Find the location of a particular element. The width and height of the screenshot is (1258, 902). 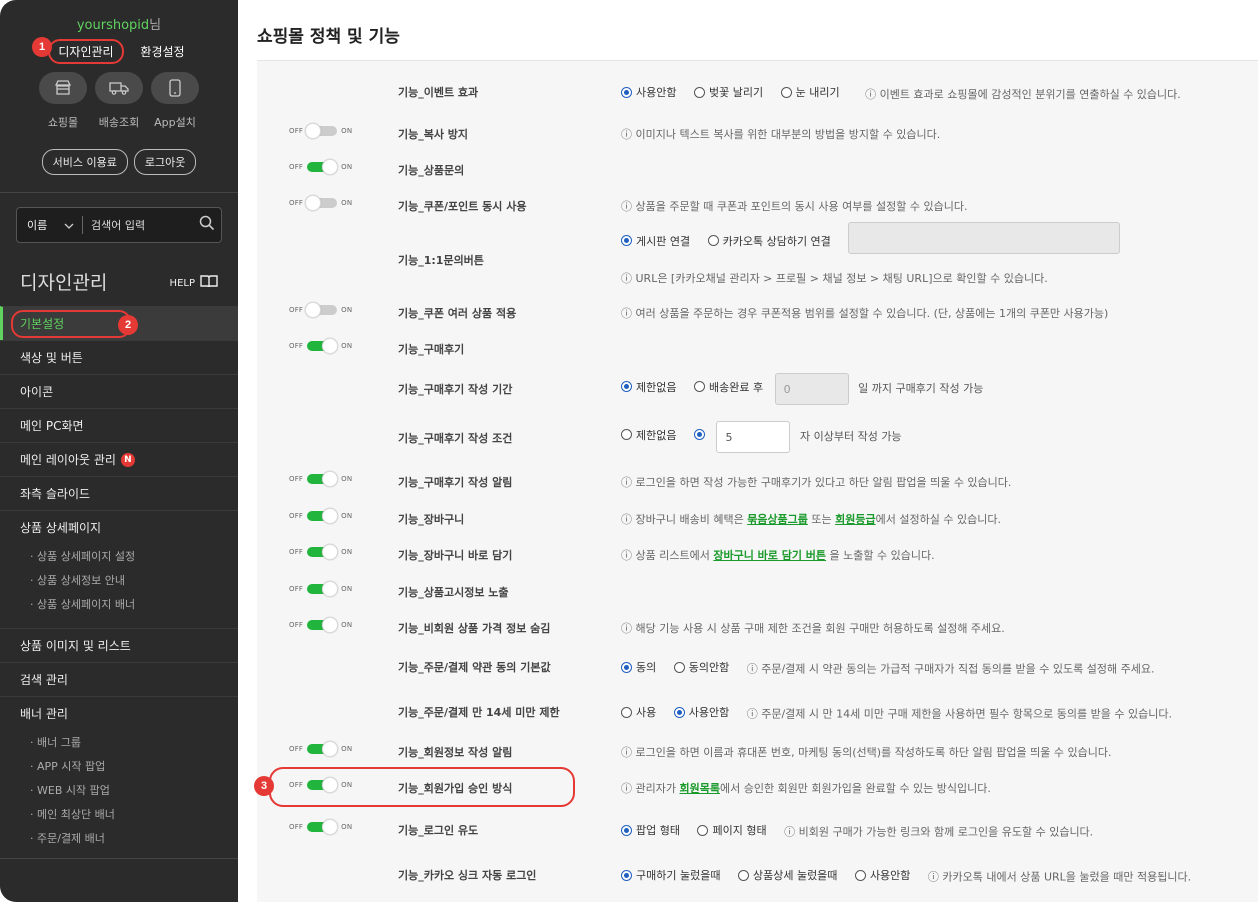

sidebar-item-left-slide: 좌측 슬라이드 is located at coordinates (119, 493).